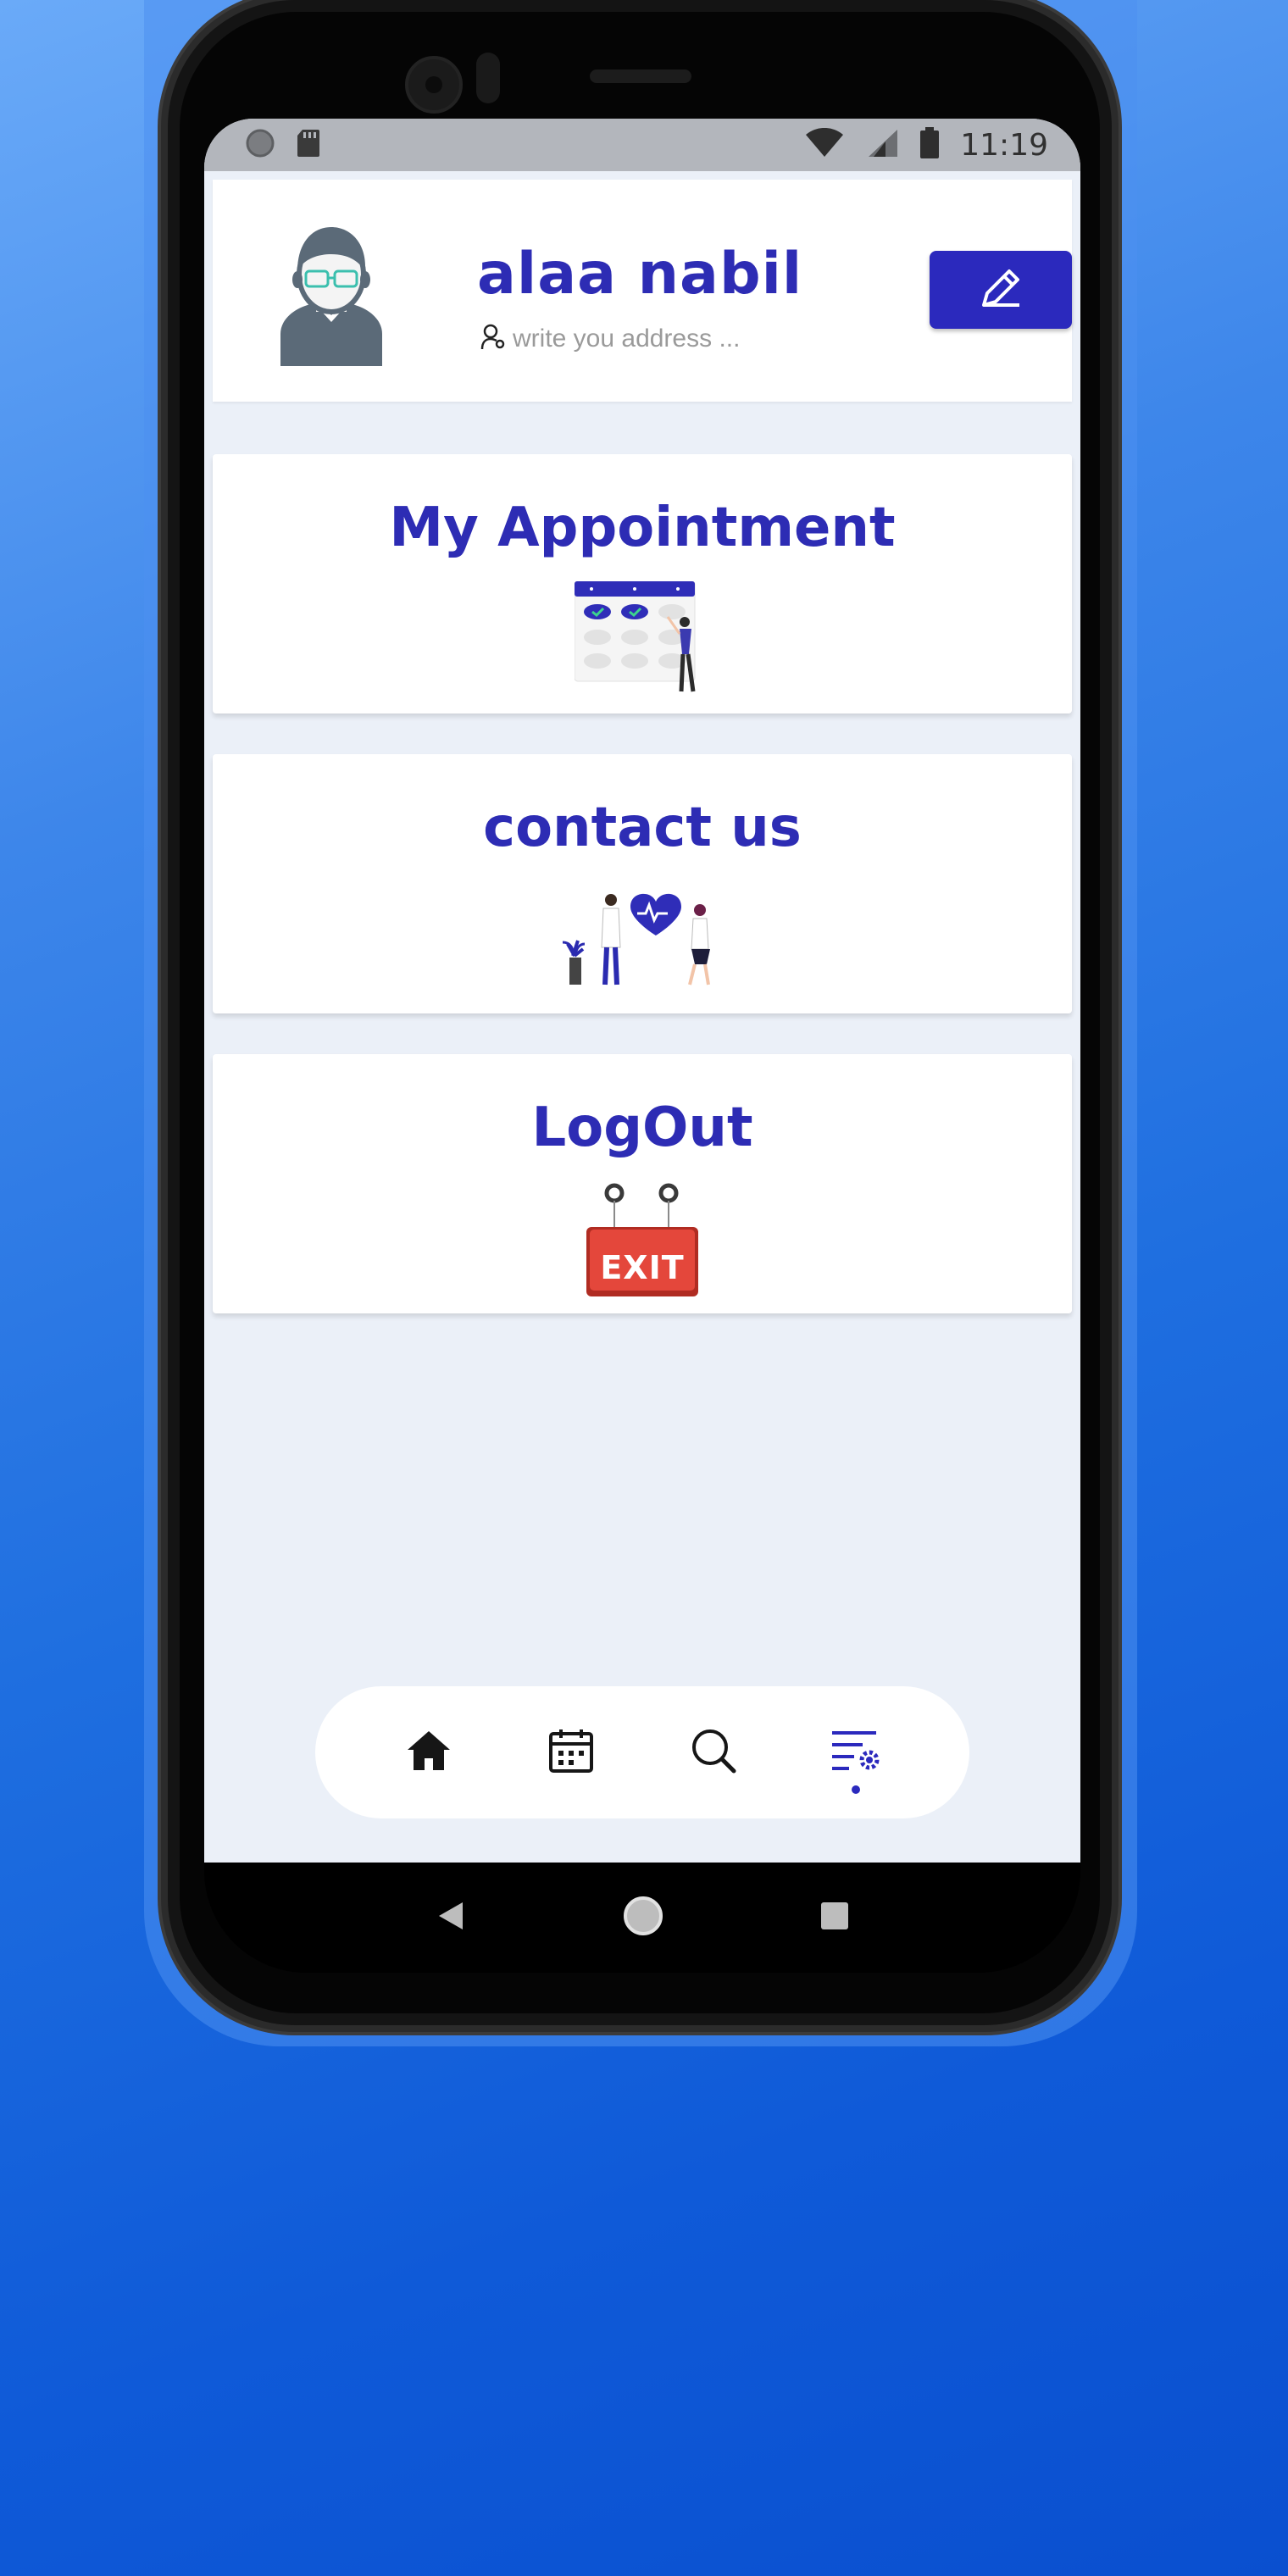 The image size is (1288, 2576). What do you see at coordinates (929, 145) in the screenshot?
I see `battery-icon` at bounding box center [929, 145].